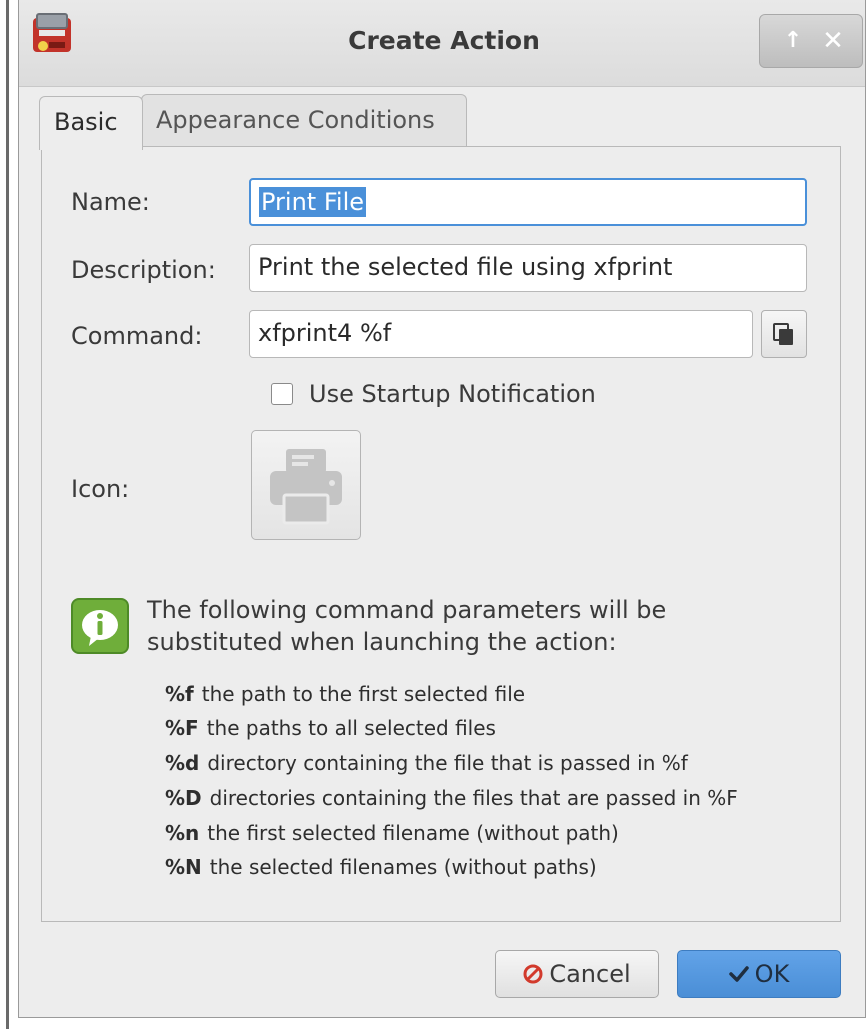  I want to click on cancel-button: Cancel, so click(577, 974).